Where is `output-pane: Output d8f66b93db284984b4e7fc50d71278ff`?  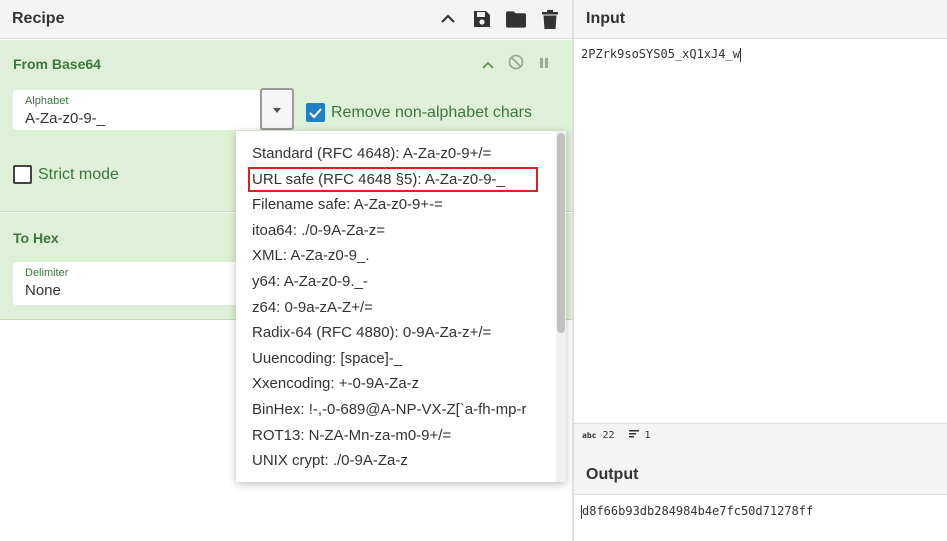 output-pane: Output d8f66b93db284984b4e7fc50d71278ff is located at coordinates (760, 498).